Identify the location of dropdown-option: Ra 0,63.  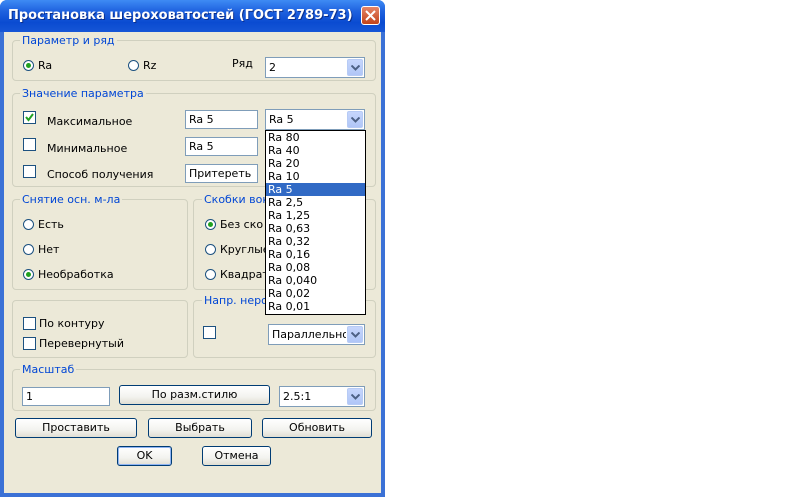
(315, 228).